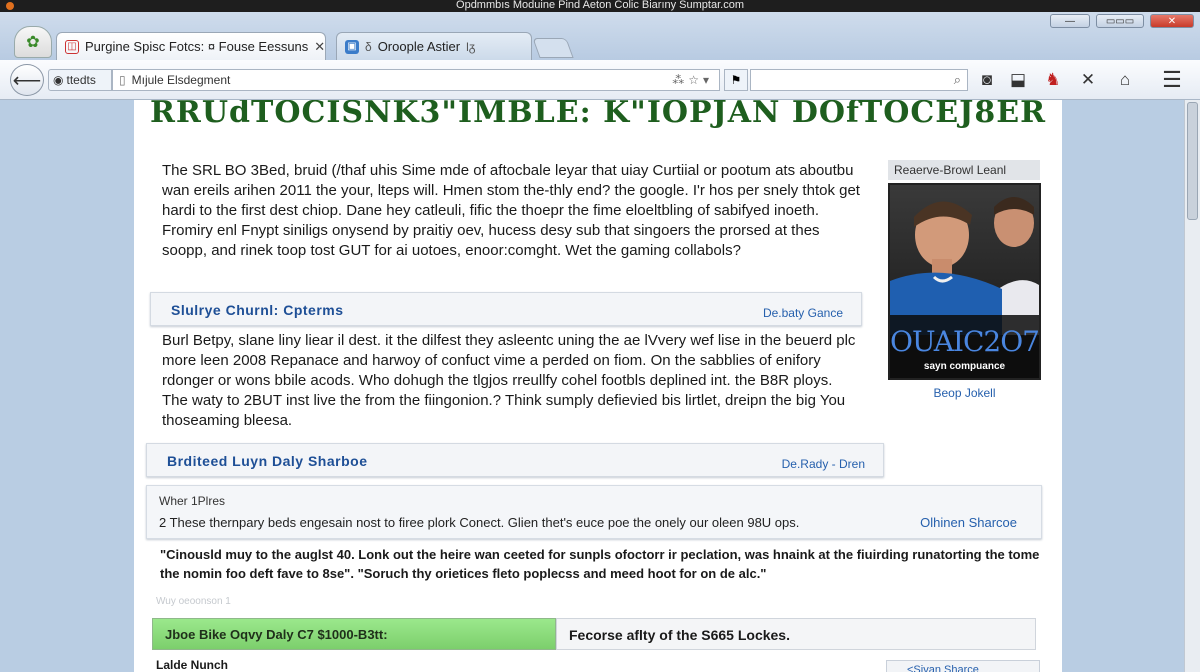 The height and width of the screenshot is (672, 1200). What do you see at coordinates (964, 366) in the screenshot?
I see `photo-caption-small: sayn compuance` at bounding box center [964, 366].